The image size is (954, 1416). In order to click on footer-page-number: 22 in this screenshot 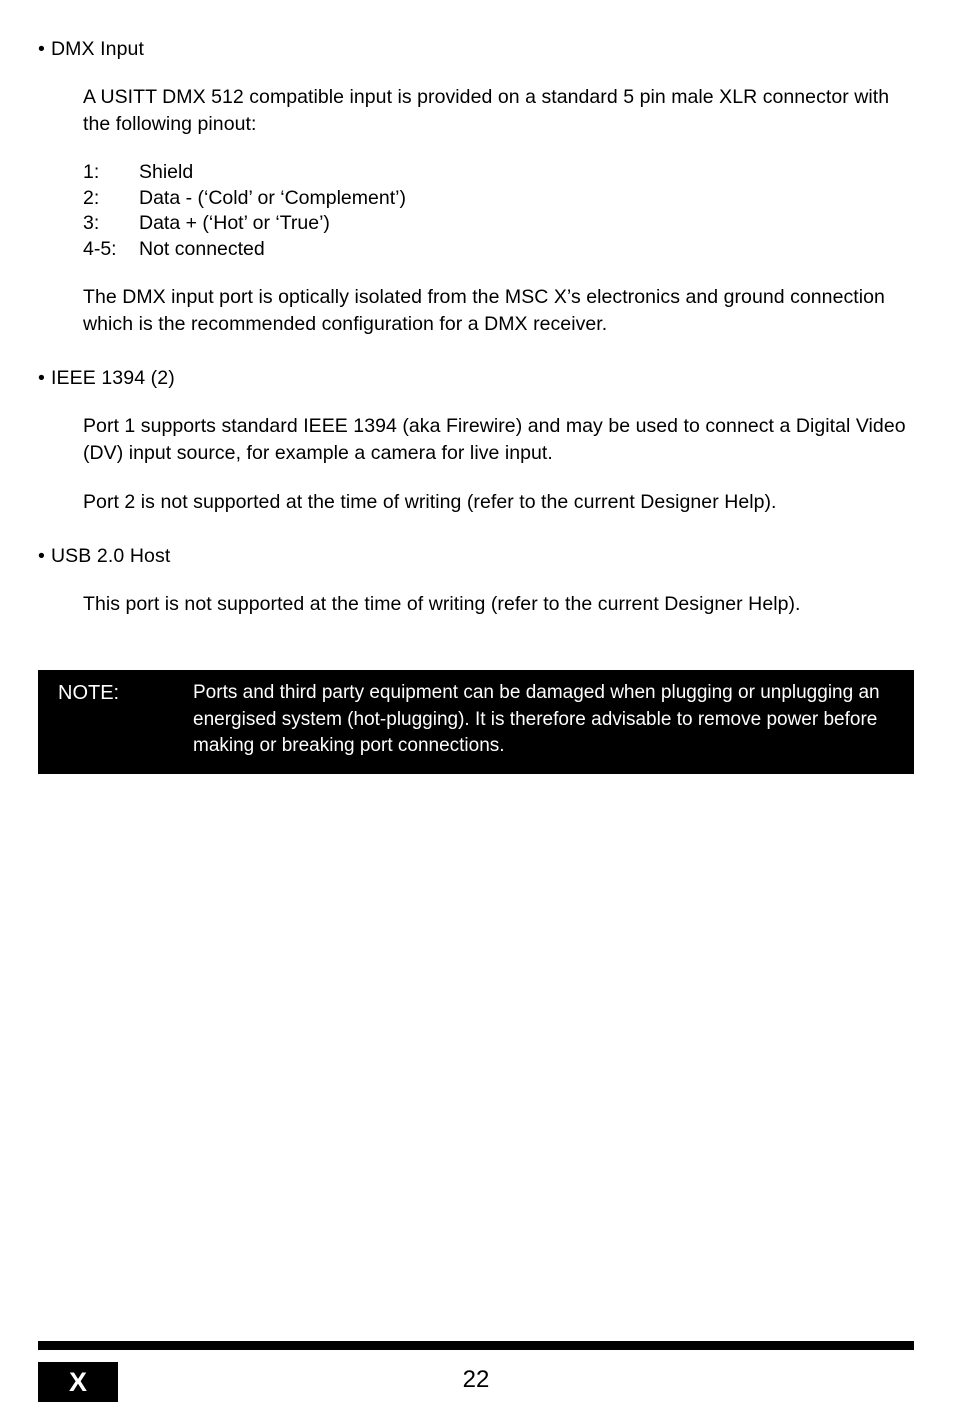, I will do `click(476, 1379)`.